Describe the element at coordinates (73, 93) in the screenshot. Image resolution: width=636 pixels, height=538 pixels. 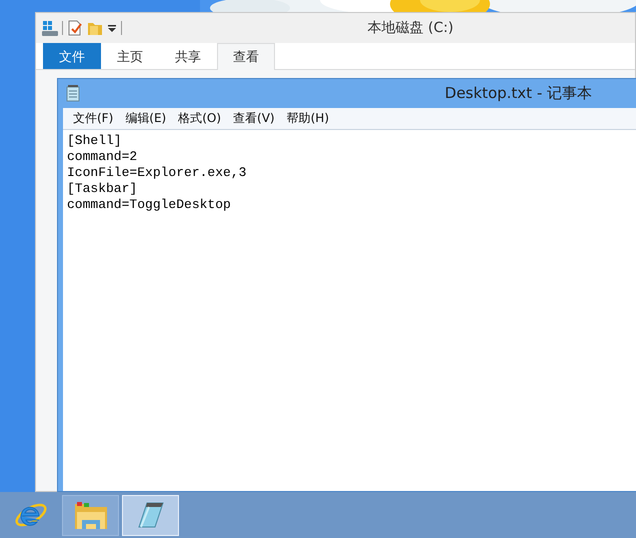
I see `notepad-icon` at that location.